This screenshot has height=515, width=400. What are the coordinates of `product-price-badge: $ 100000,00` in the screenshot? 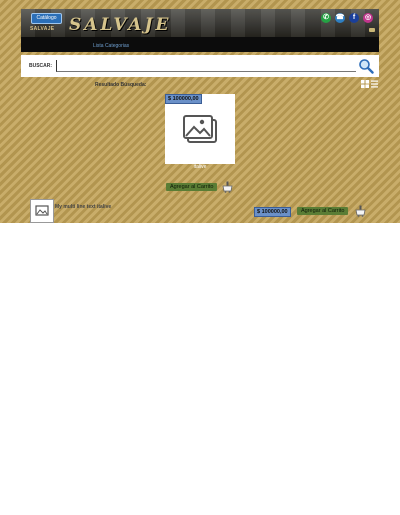 It's located at (183, 99).